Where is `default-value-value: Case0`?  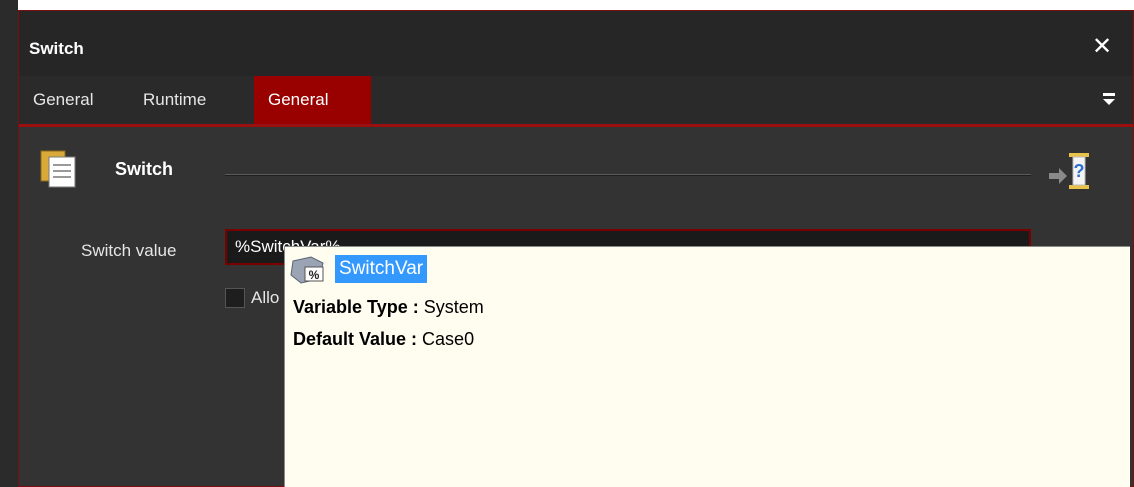
default-value-value: Case0 is located at coordinates (448, 339).